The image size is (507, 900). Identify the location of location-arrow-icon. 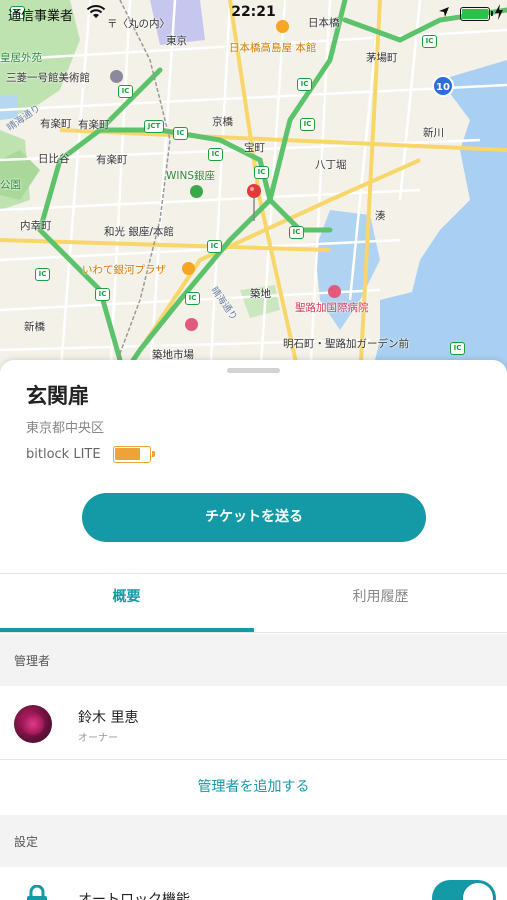
(444, 12).